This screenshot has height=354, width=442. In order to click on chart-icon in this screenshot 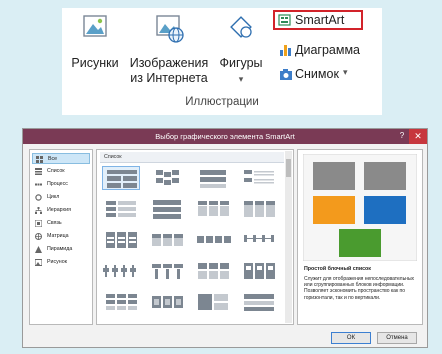, I will do `click(285, 50)`.